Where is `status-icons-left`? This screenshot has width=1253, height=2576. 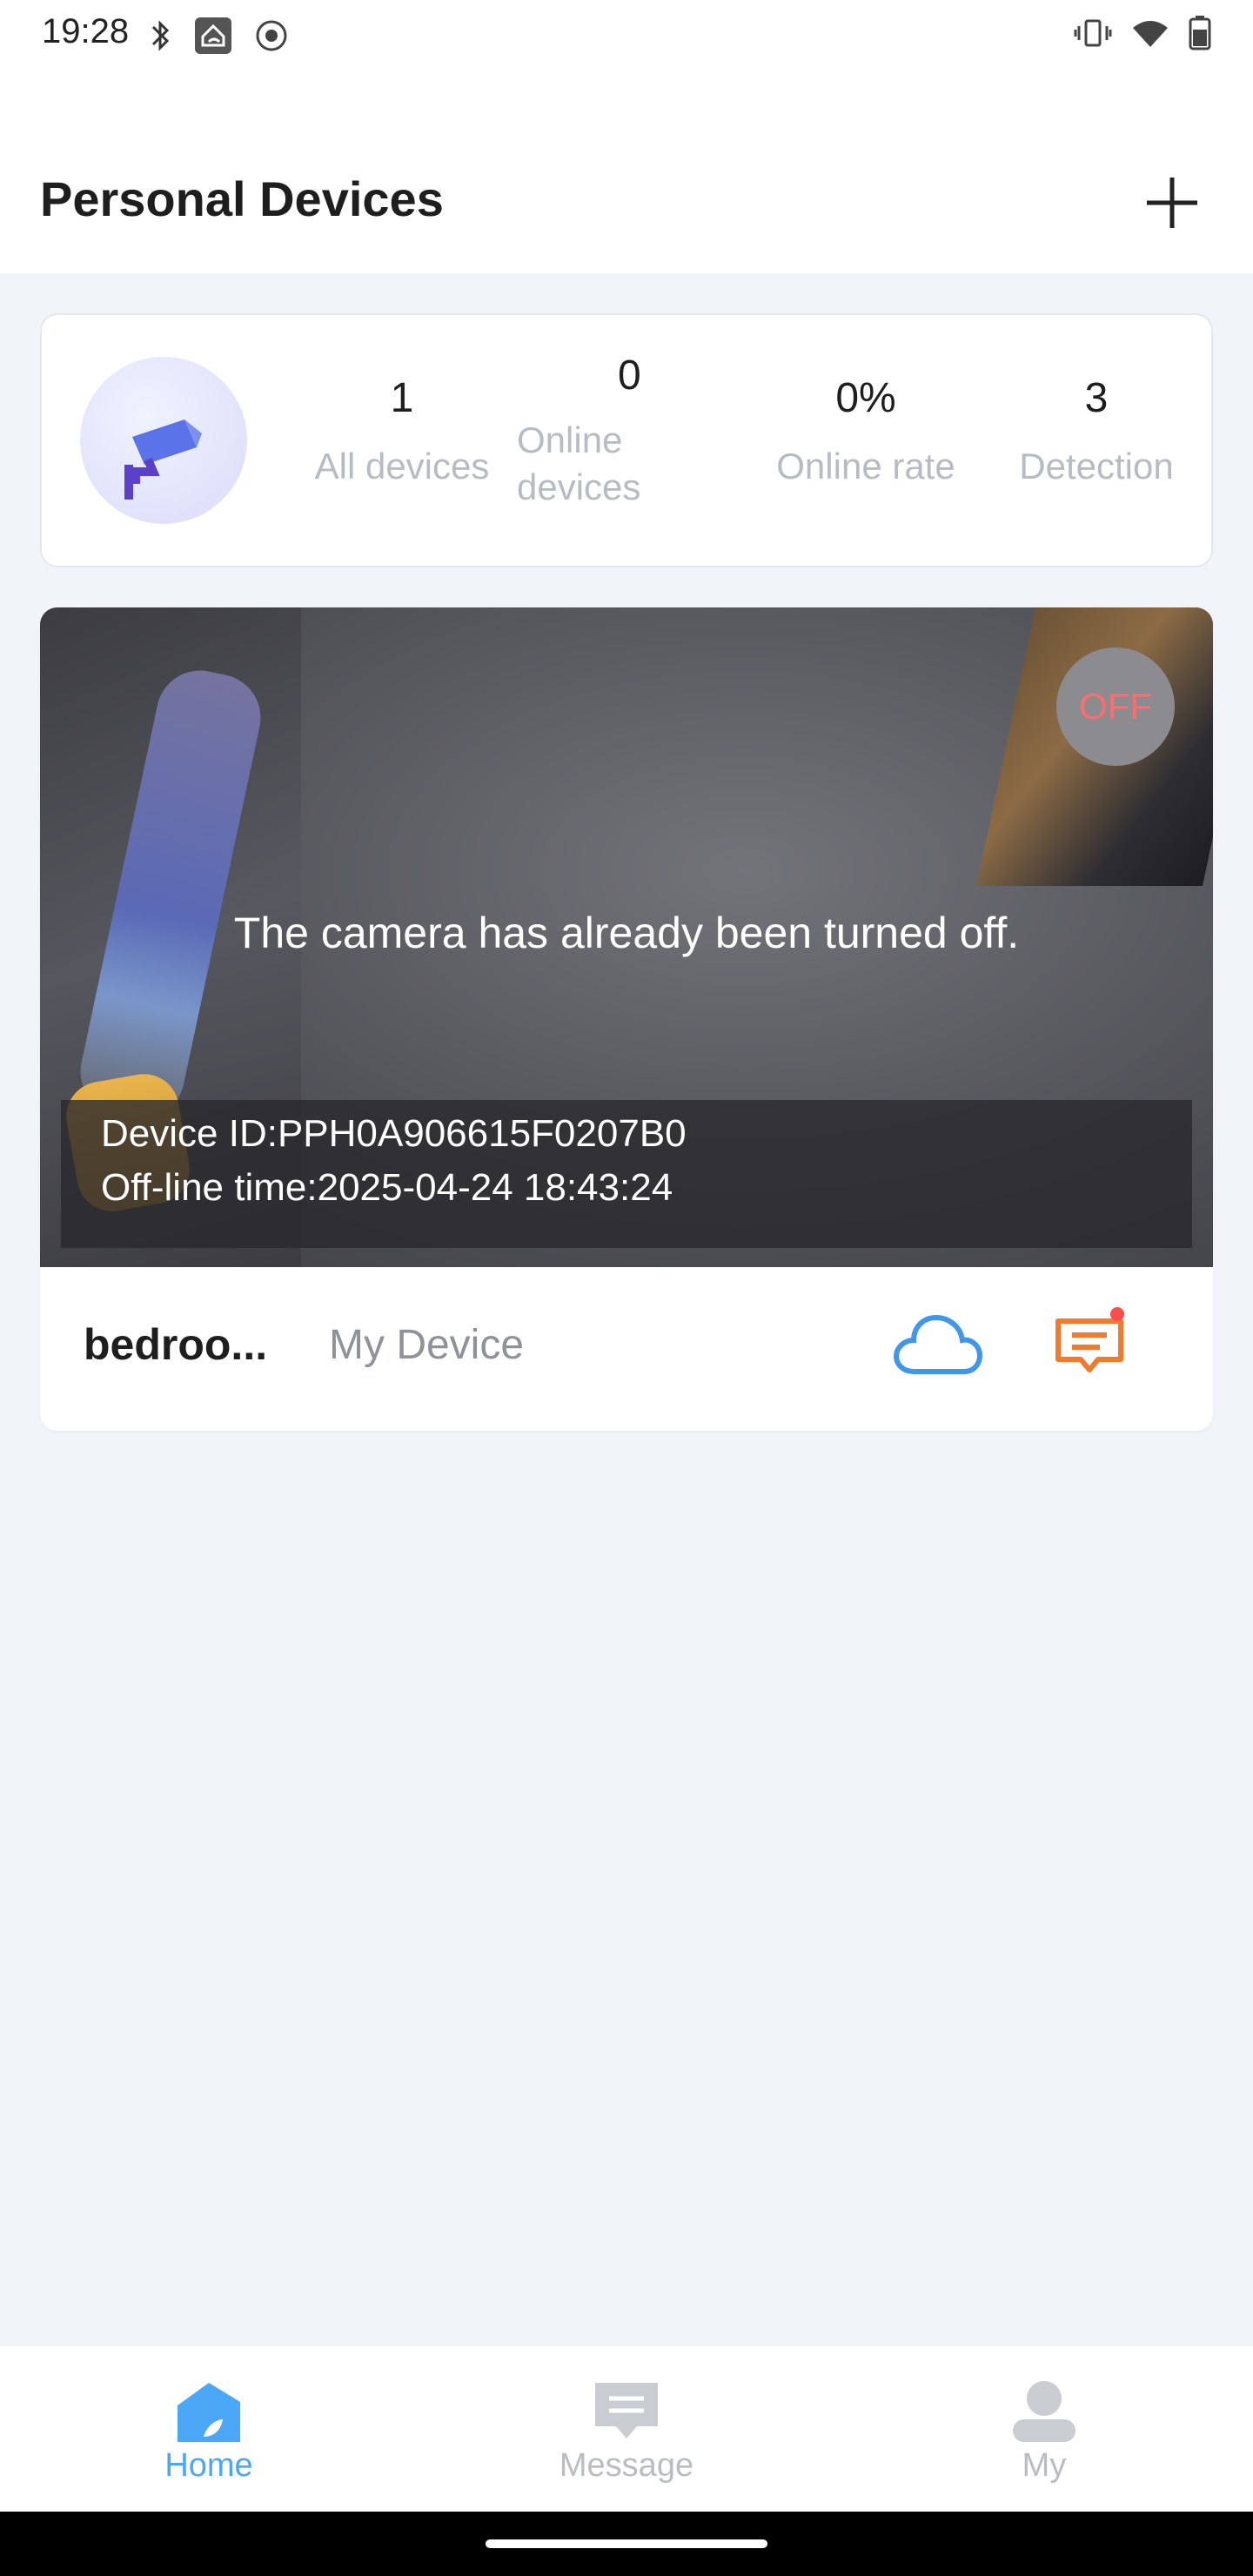 status-icons-left is located at coordinates (218, 38).